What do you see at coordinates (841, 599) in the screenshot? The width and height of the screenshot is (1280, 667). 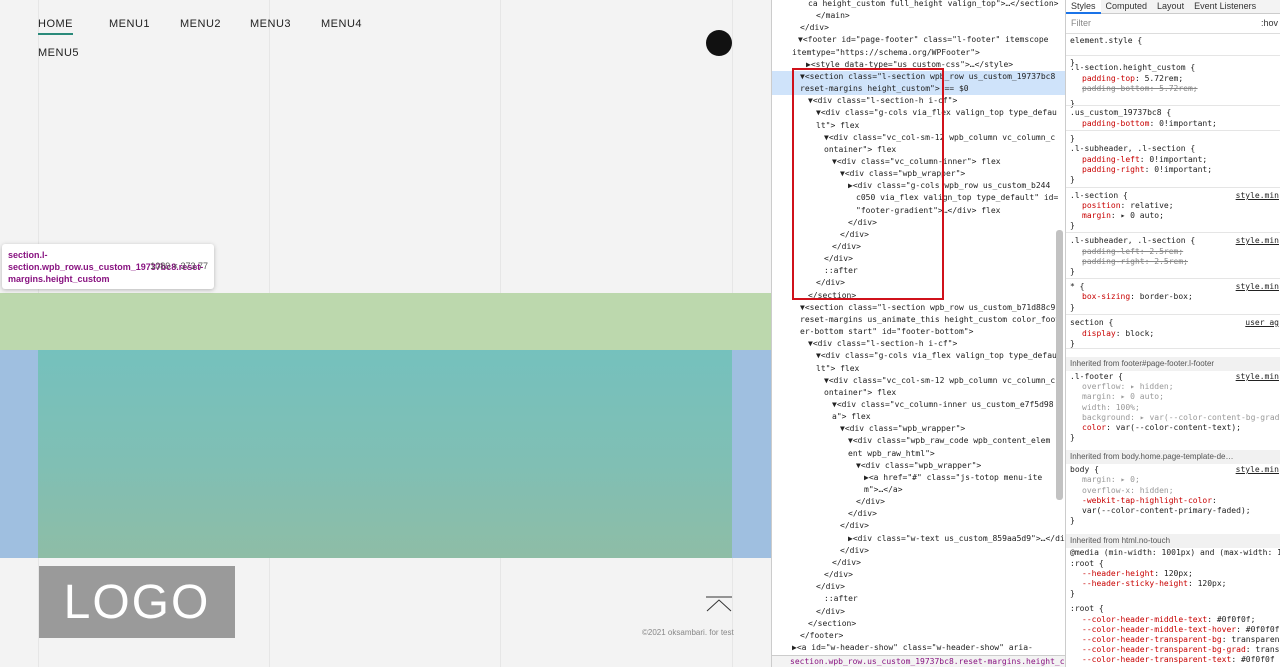 I see `dom-node-line: ::after` at bounding box center [841, 599].